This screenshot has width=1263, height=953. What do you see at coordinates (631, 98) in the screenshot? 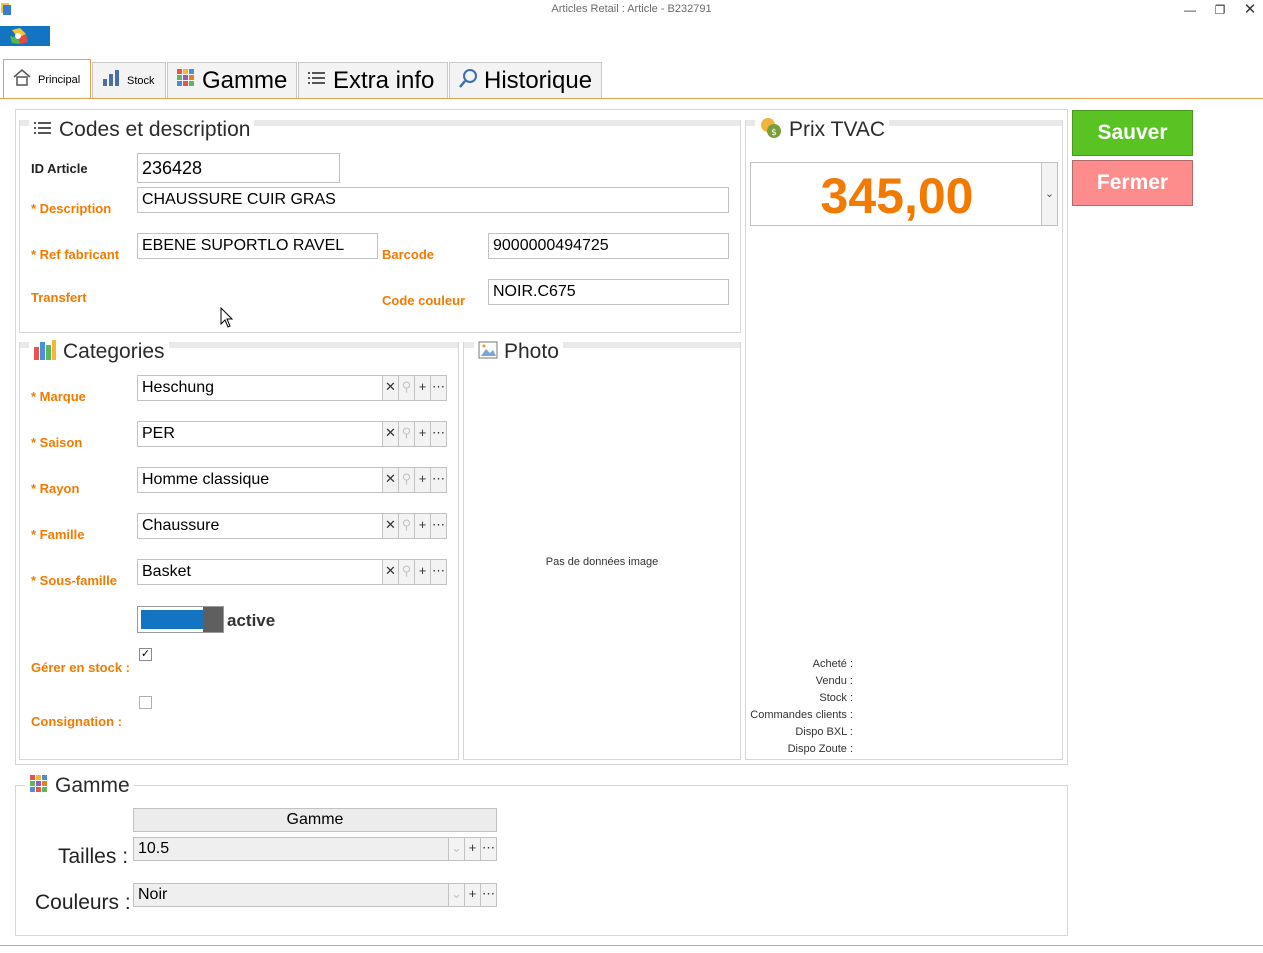
I see `tab-underline` at bounding box center [631, 98].